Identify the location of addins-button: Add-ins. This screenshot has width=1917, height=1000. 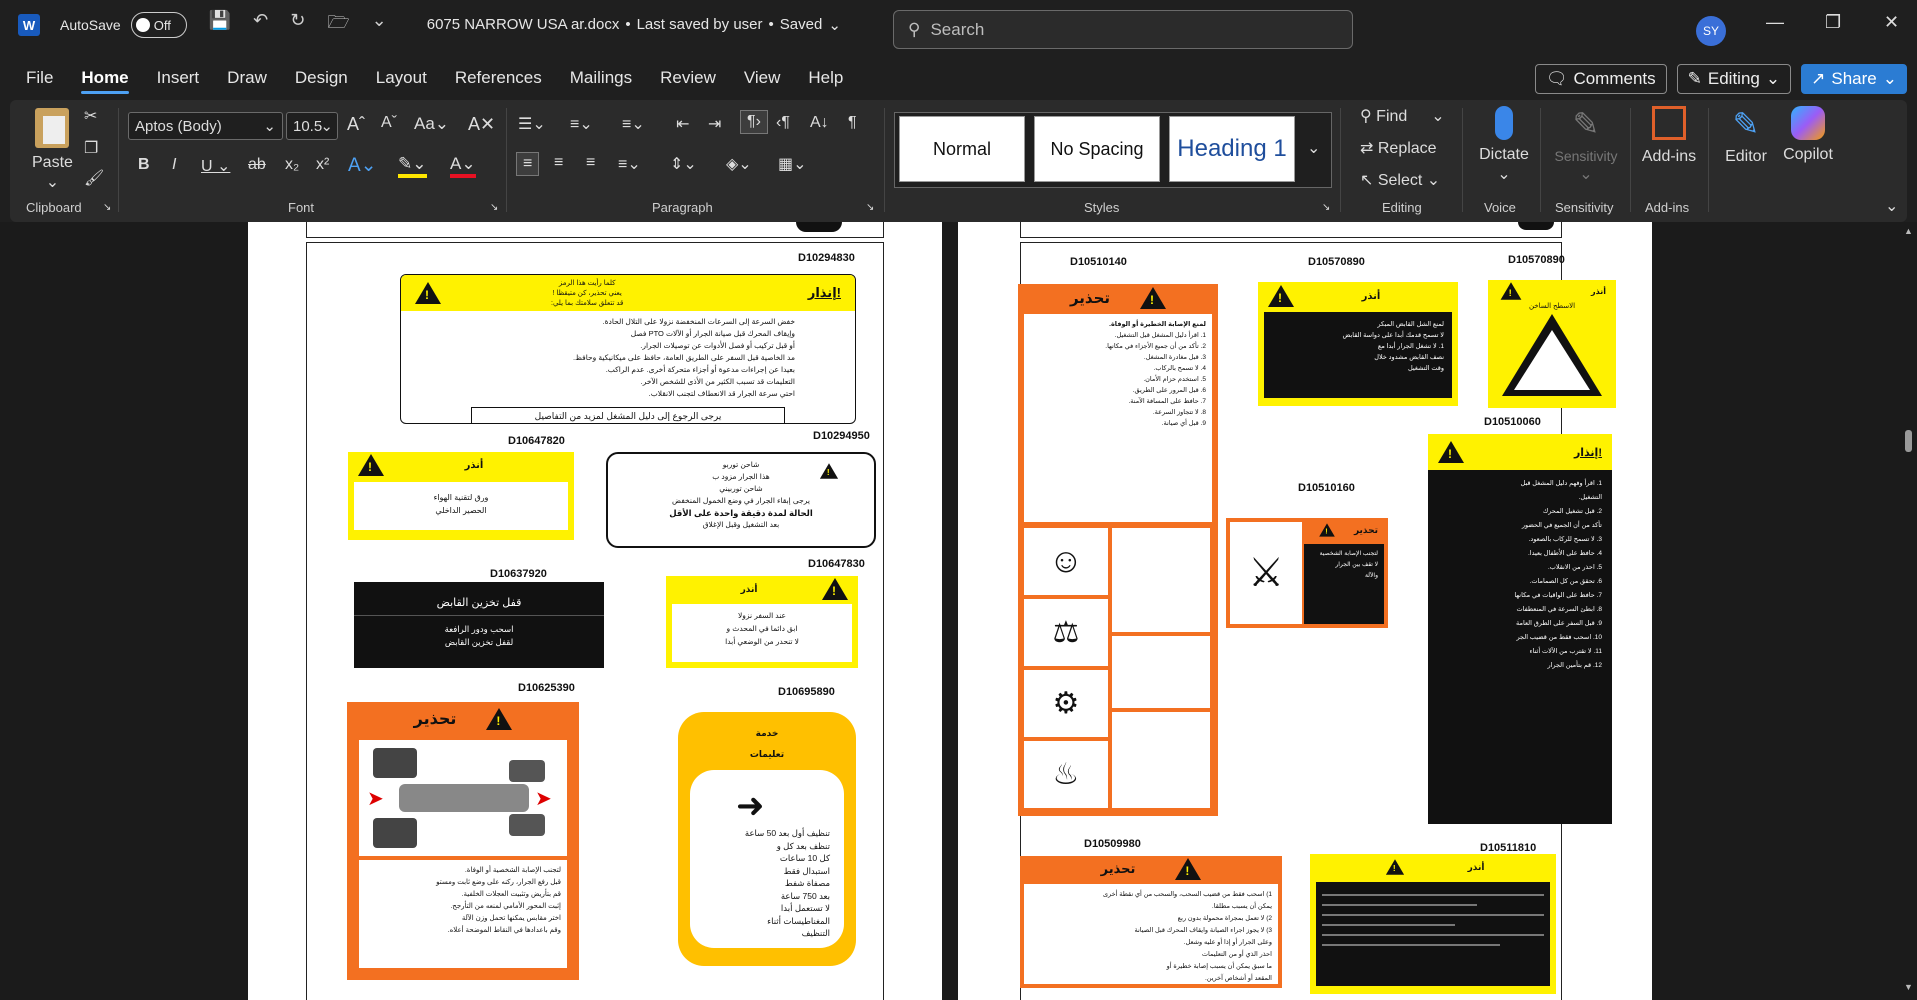
(1669, 136).